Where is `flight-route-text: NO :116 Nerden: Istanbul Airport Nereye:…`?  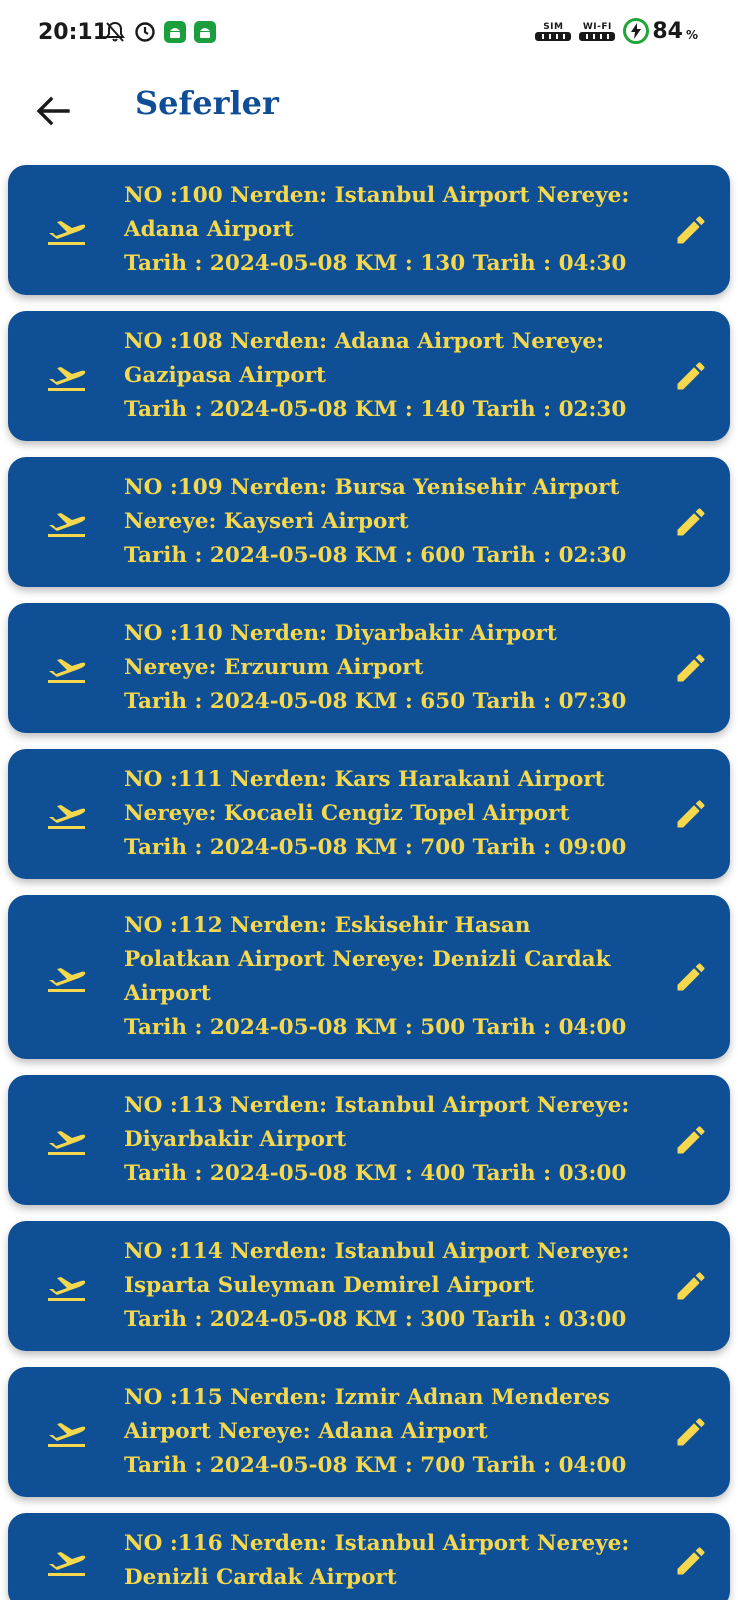 flight-route-text: NO :116 Nerden: Istanbul Airport Nereye:… is located at coordinates (377, 1560).